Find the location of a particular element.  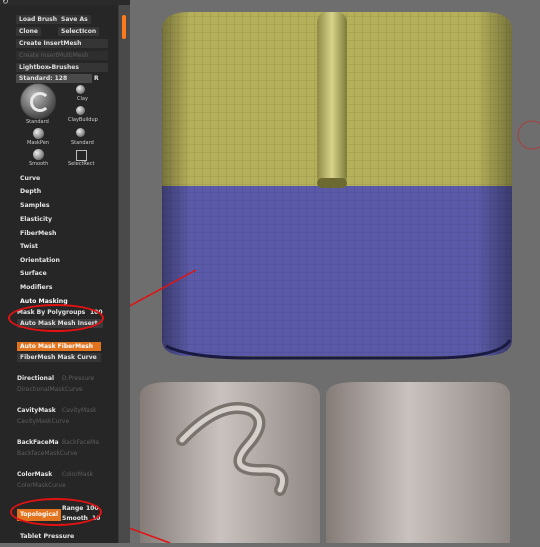

selectrect-brush-icon is located at coordinates (81, 155).